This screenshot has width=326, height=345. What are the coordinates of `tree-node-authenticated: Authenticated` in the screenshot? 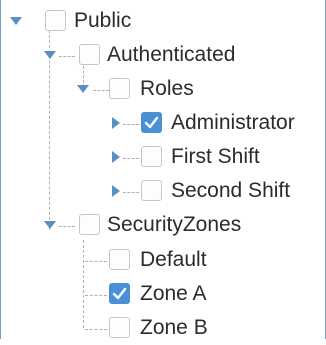 It's located at (163, 55).